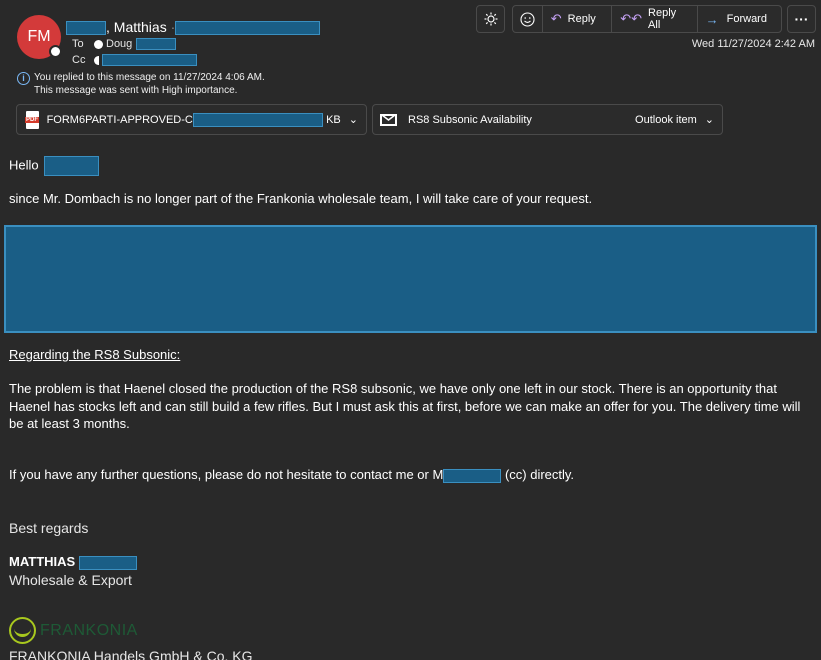 Image resolution: width=821 pixels, height=660 pixels. Describe the element at coordinates (712, 19) in the screenshot. I see `forward-icon: →` at that location.